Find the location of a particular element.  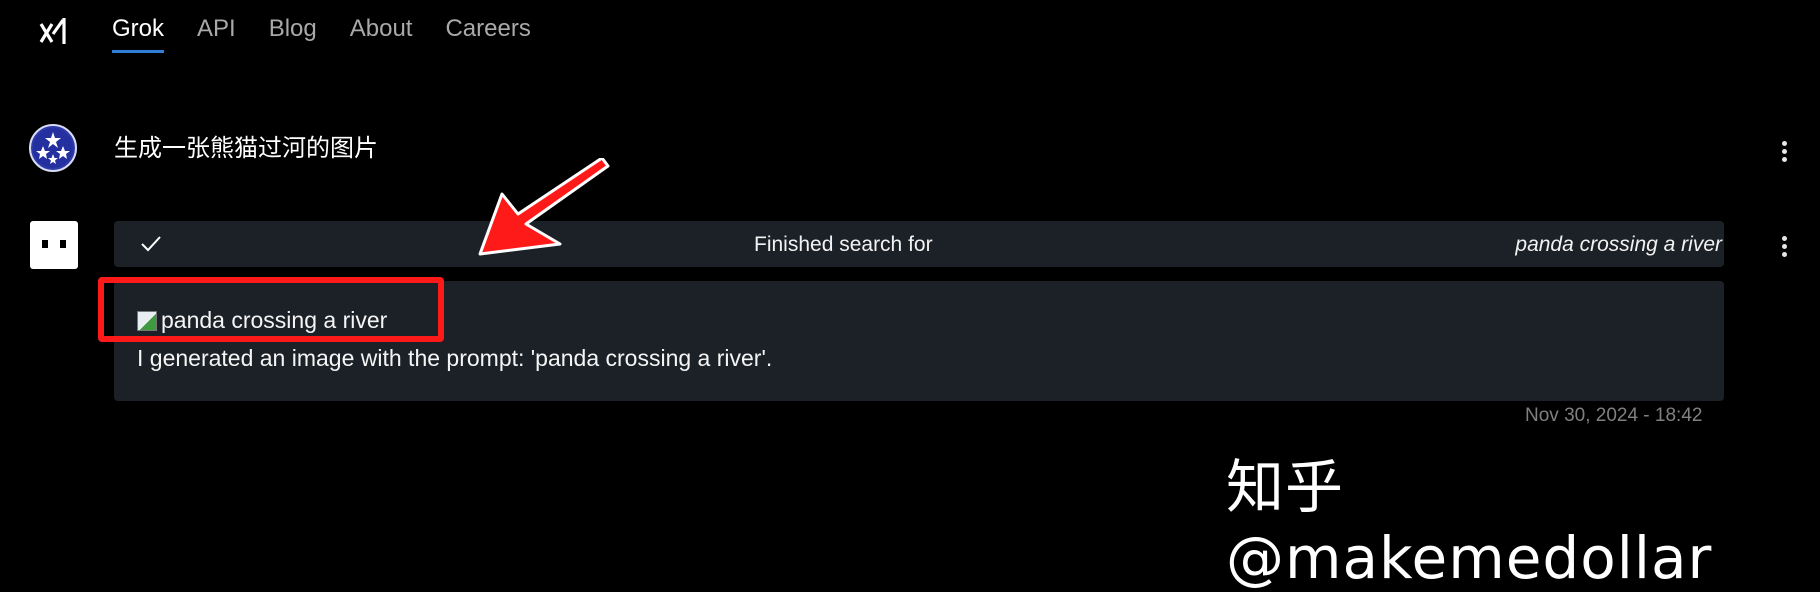

watermark: 知乎 @makemedollar is located at coordinates (1469, 522).